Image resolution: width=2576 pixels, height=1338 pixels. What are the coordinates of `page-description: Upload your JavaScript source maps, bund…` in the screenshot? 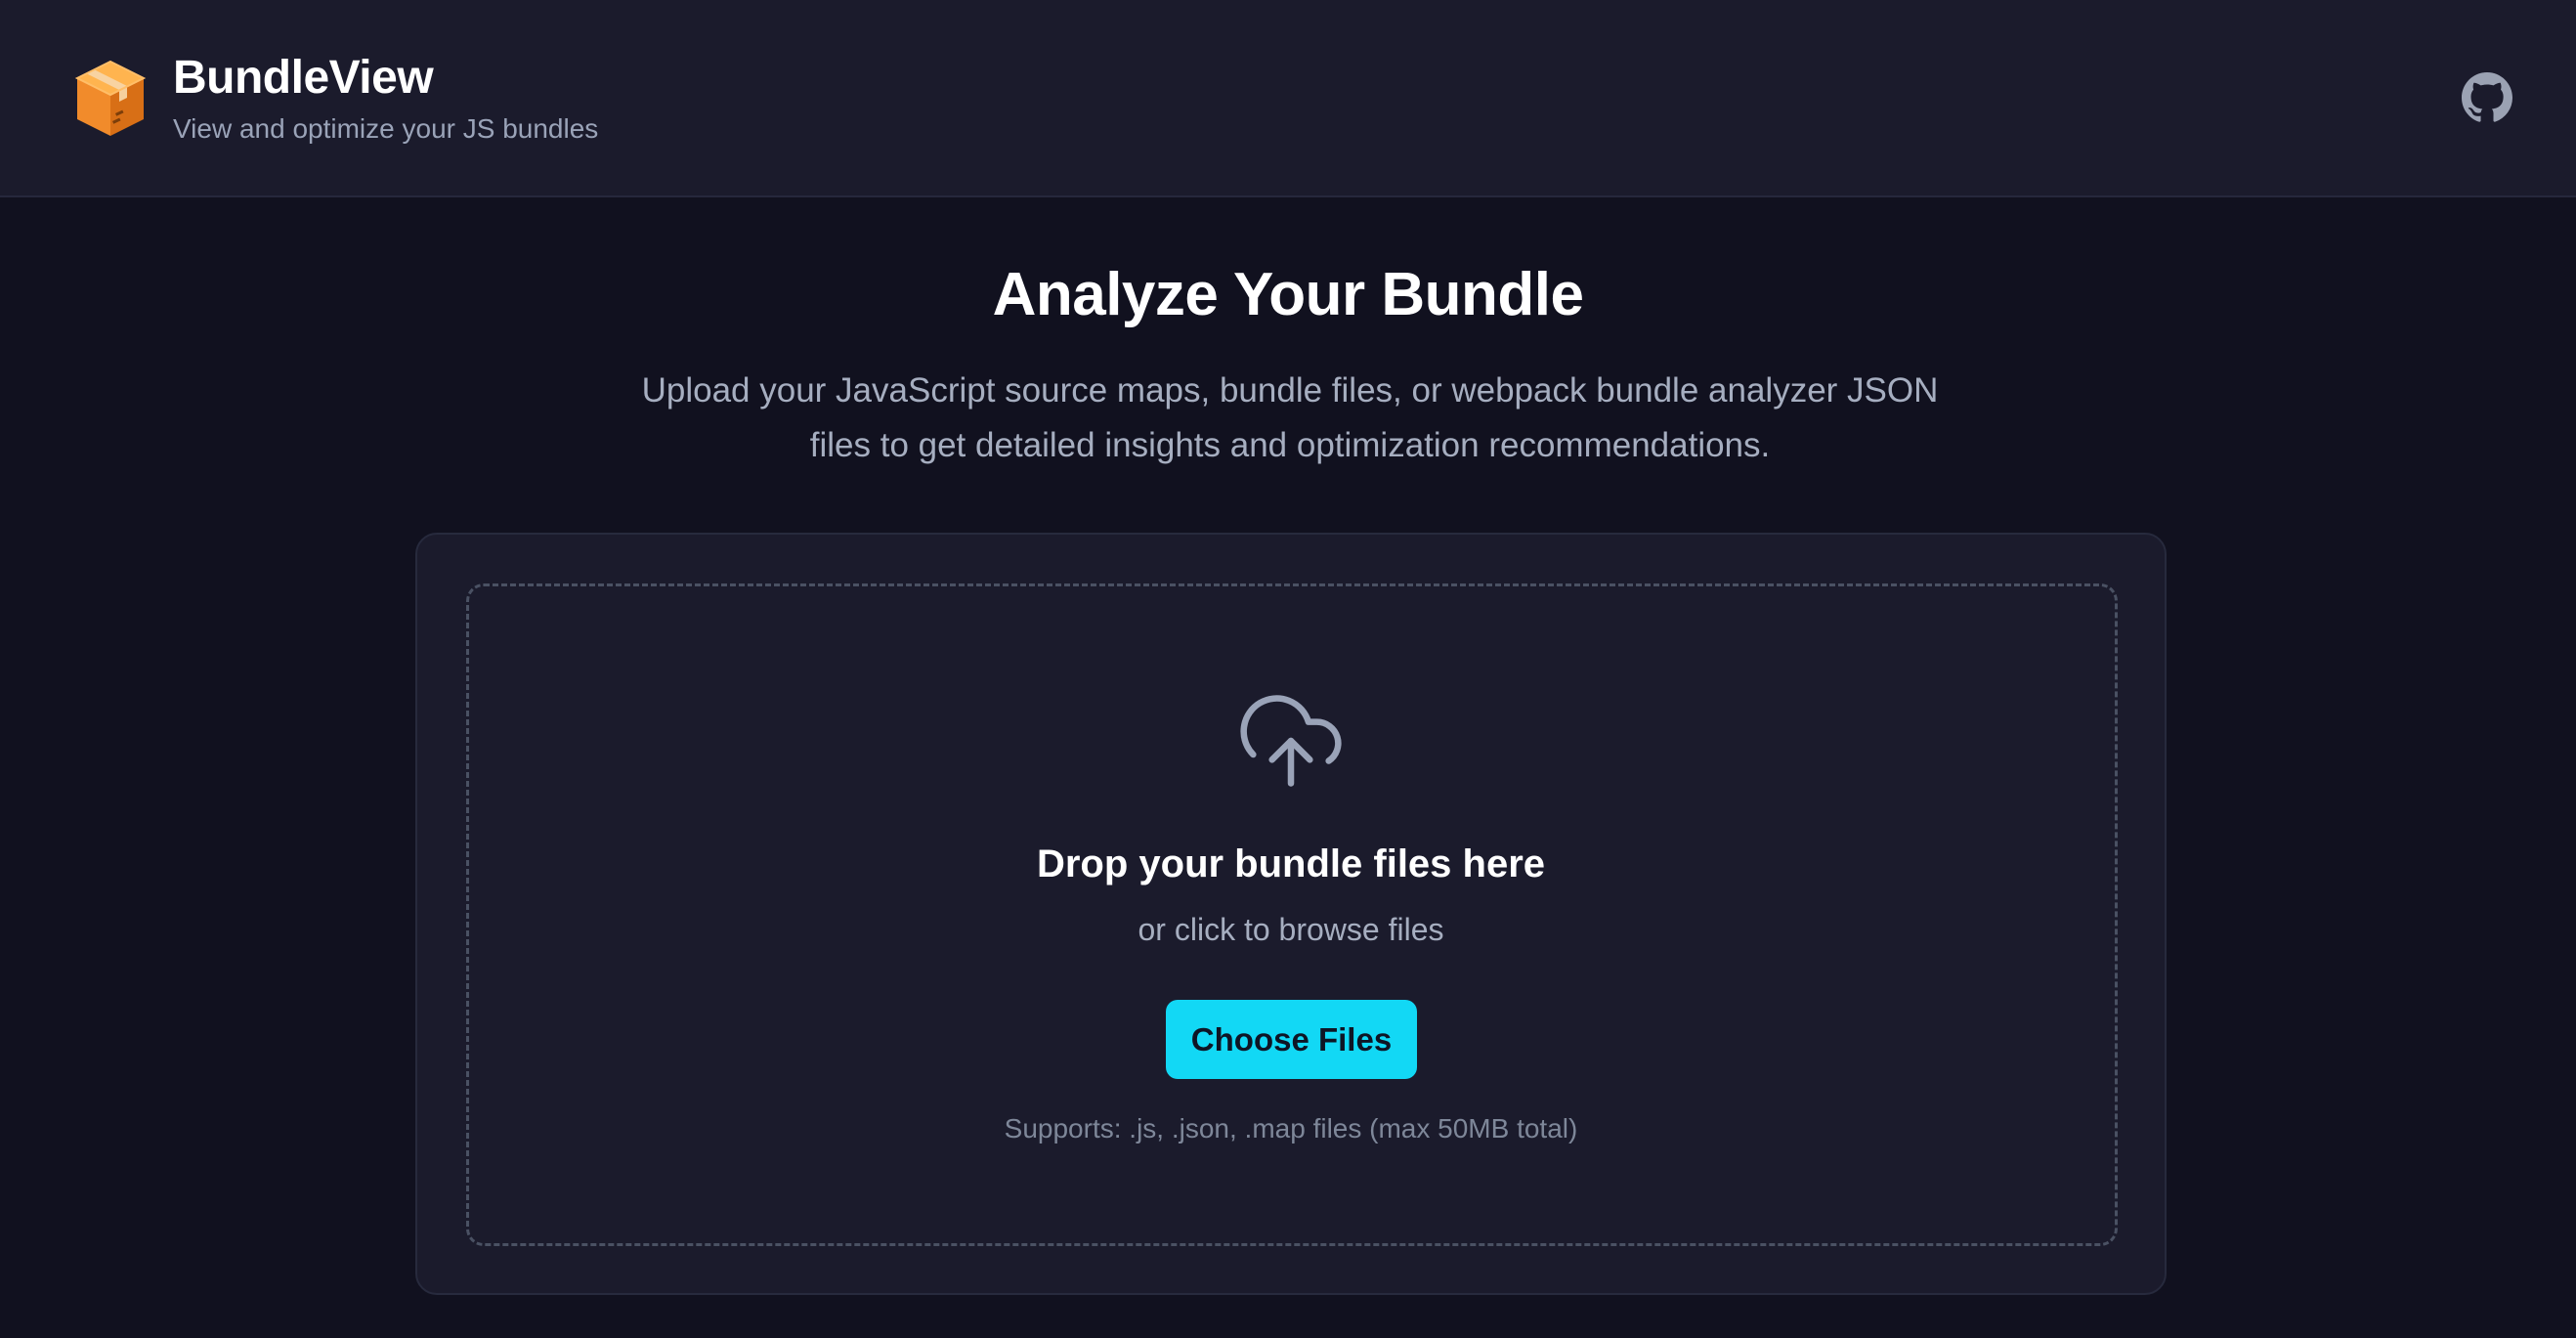 It's located at (1290, 418).